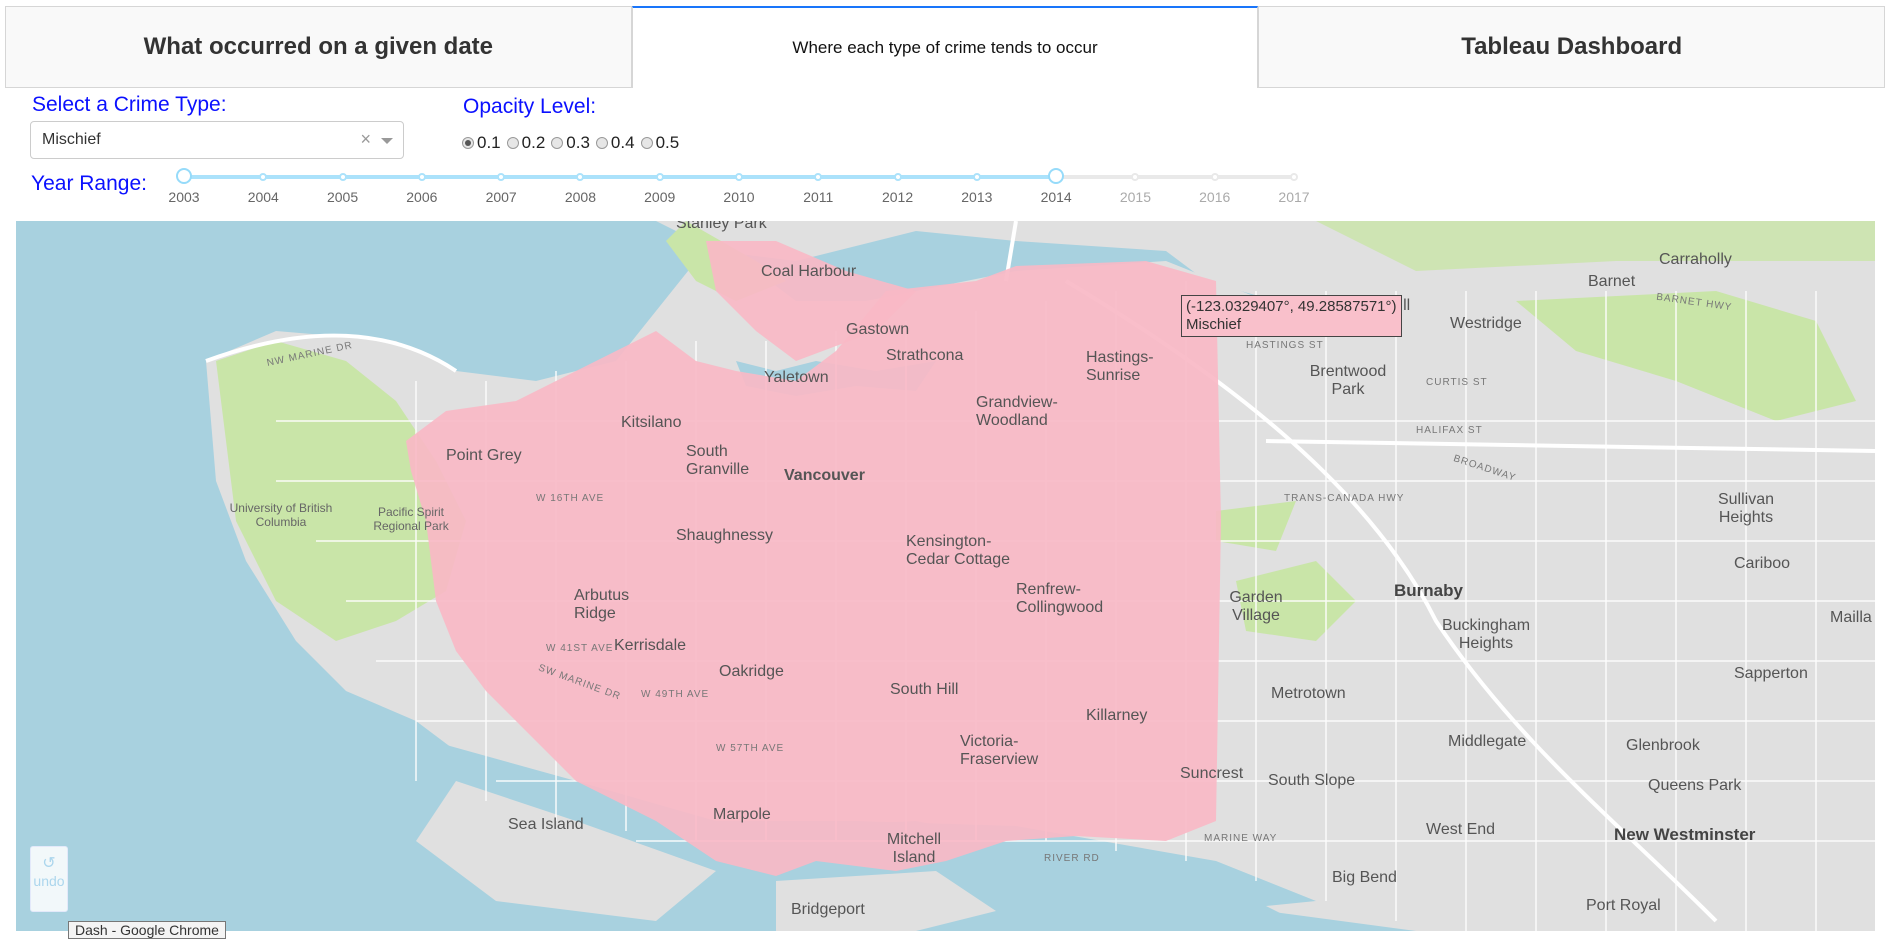 The width and height of the screenshot is (1889, 939). Describe the element at coordinates (1695, 785) in the screenshot. I see `map-label: Queens Park` at that location.